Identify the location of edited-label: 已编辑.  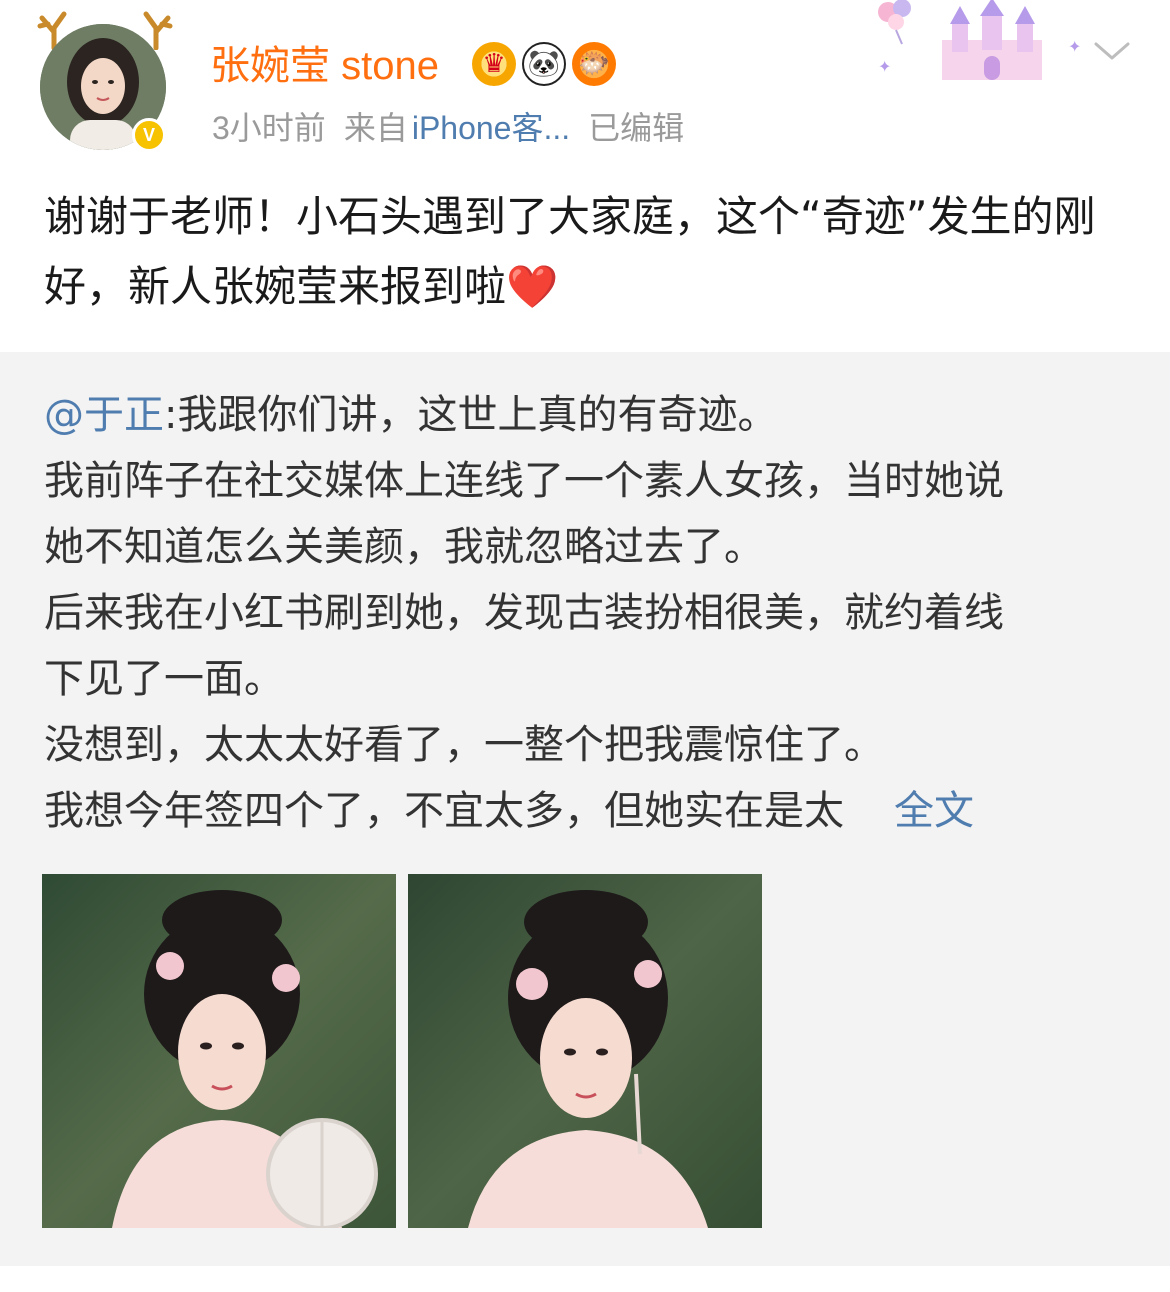
(636, 128).